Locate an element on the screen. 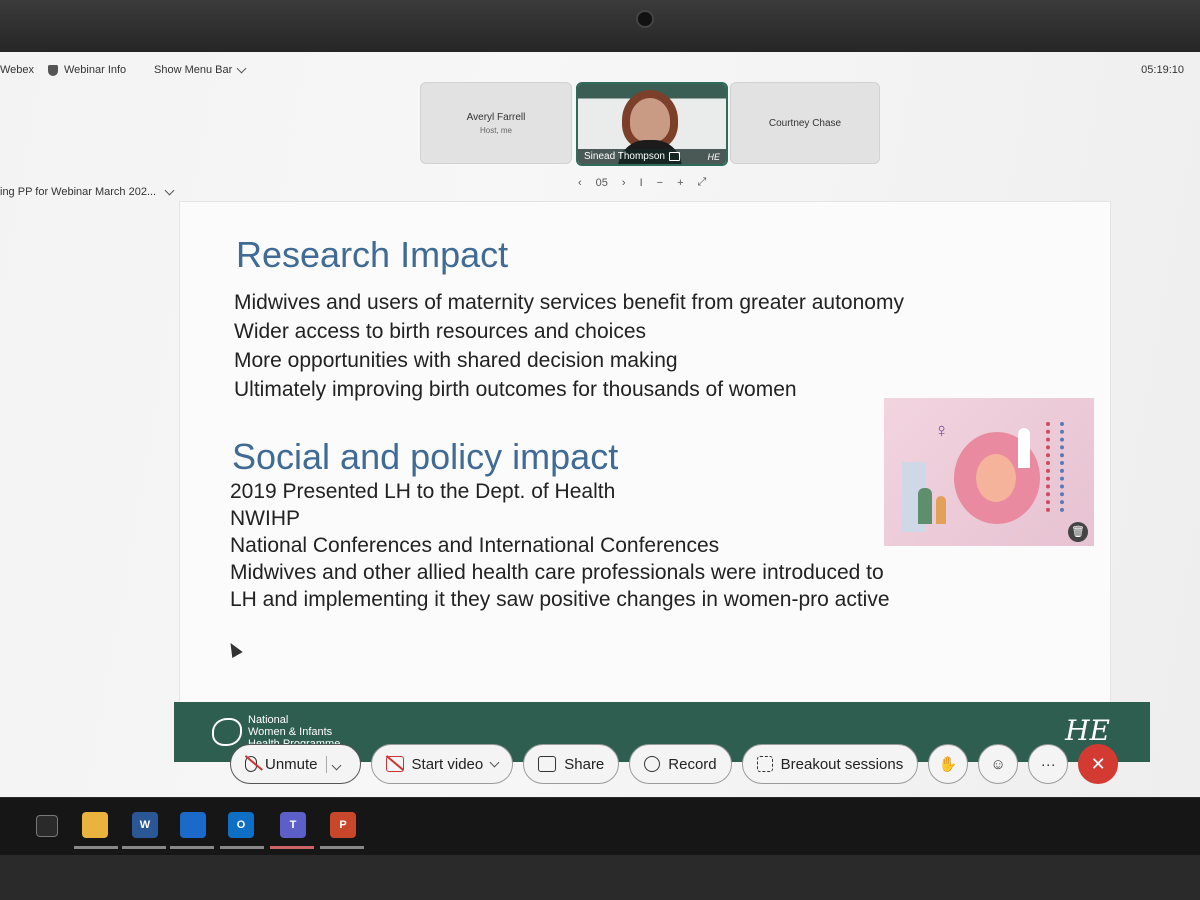 The image size is (1200, 900). word-icon: W is located at coordinates (145, 825).